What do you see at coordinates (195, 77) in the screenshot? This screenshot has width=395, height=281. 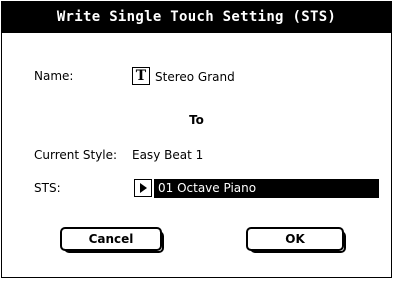 I see `name-value: Stereo Grand` at bounding box center [195, 77].